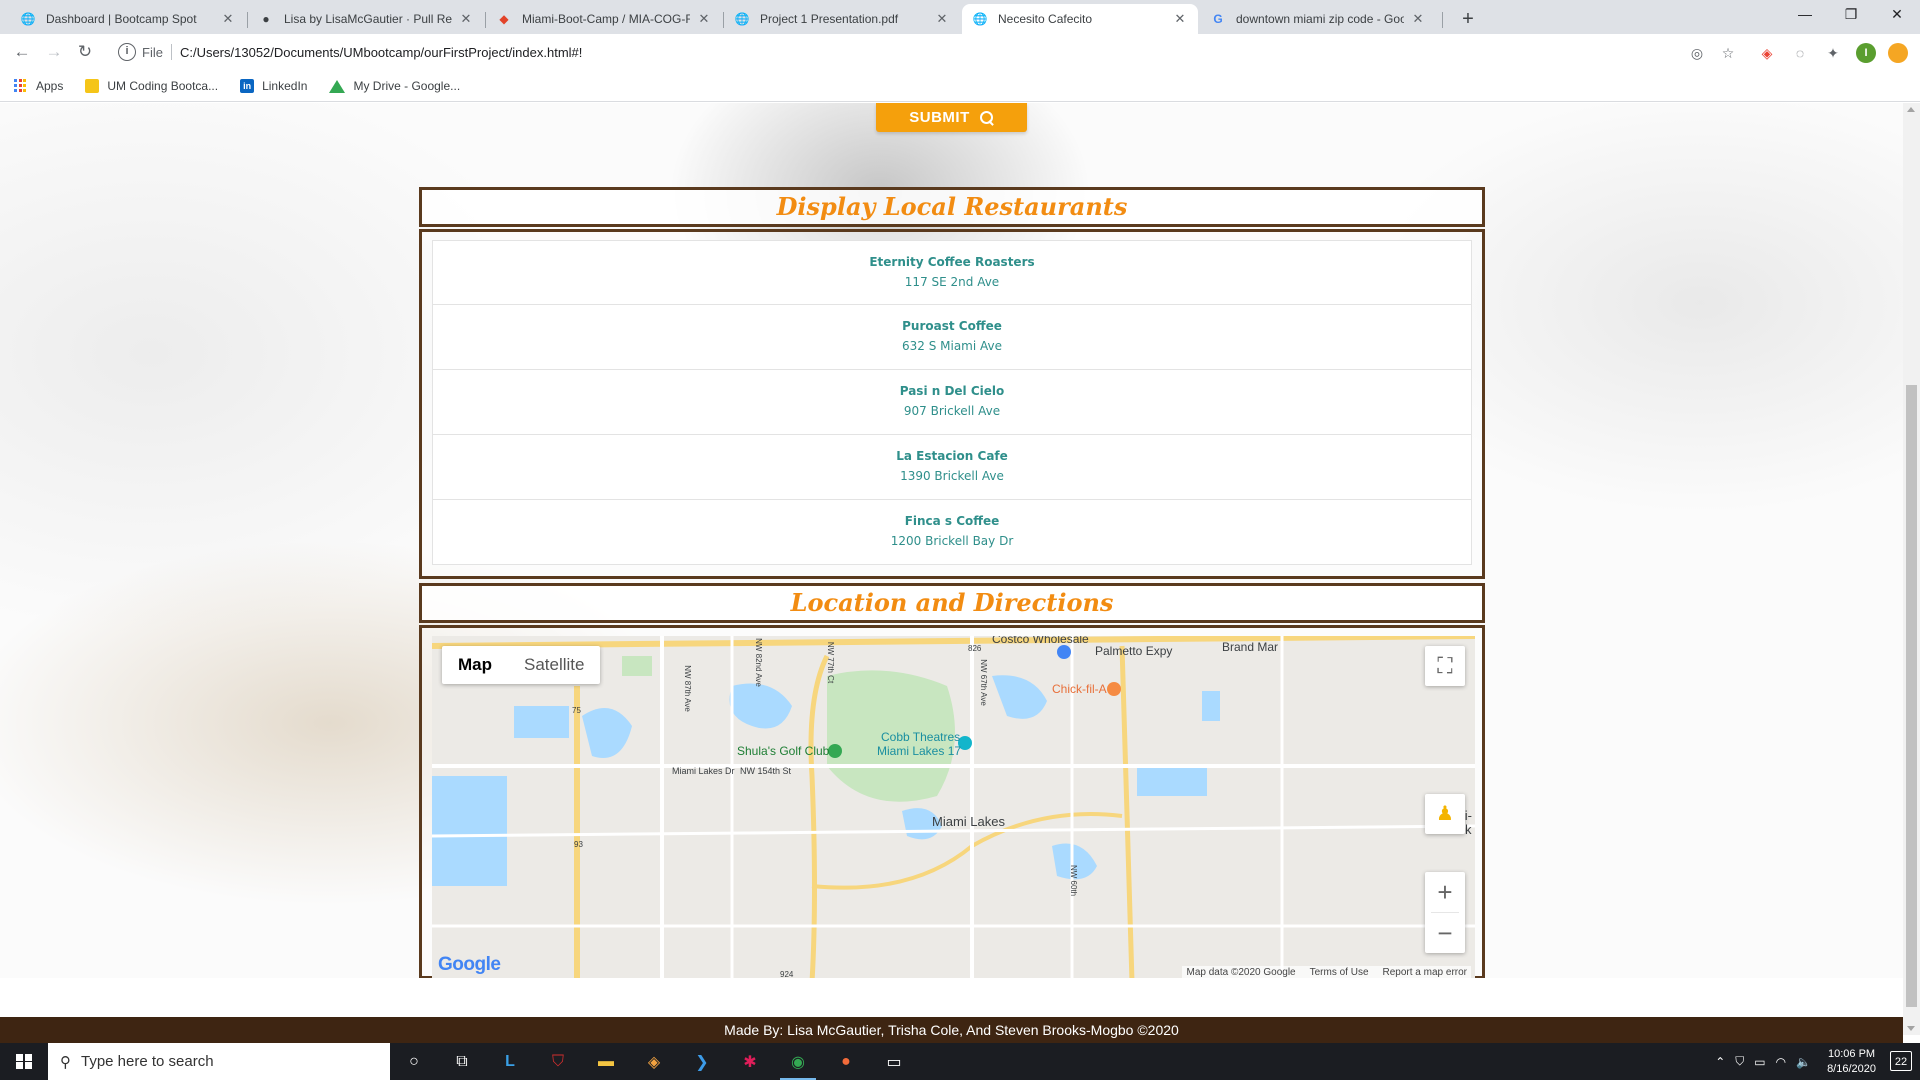 The width and height of the screenshot is (1920, 1080). What do you see at coordinates (469, 965) in the screenshot?
I see `google-logo: Google` at bounding box center [469, 965].